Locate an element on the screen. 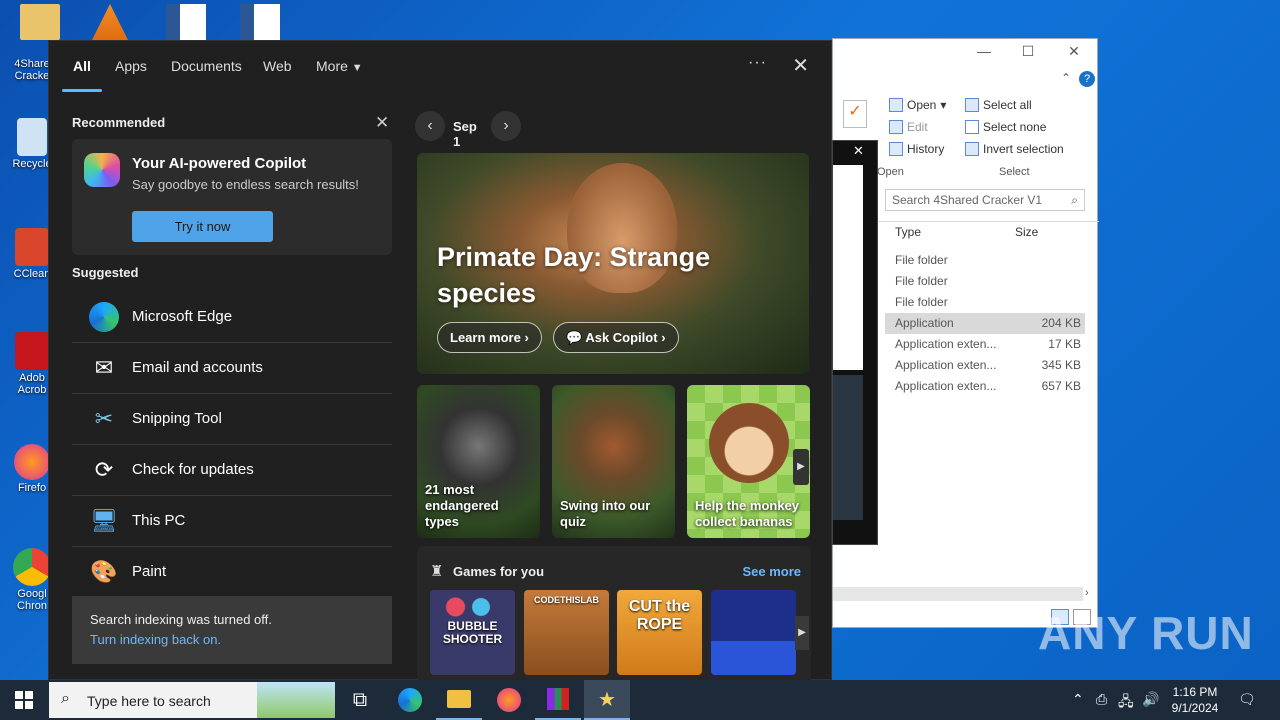 This screenshot has width=1280, height=720. previous-day-icon: ‹ is located at coordinates (430, 126).